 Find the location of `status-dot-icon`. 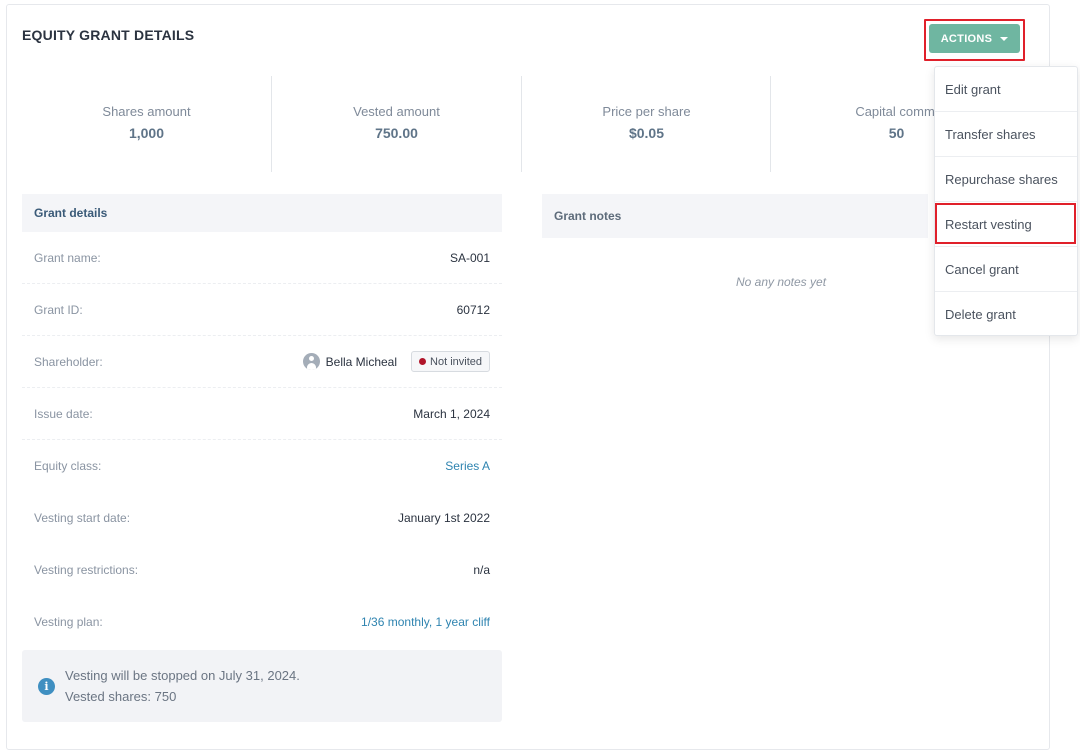

status-dot-icon is located at coordinates (423, 361).